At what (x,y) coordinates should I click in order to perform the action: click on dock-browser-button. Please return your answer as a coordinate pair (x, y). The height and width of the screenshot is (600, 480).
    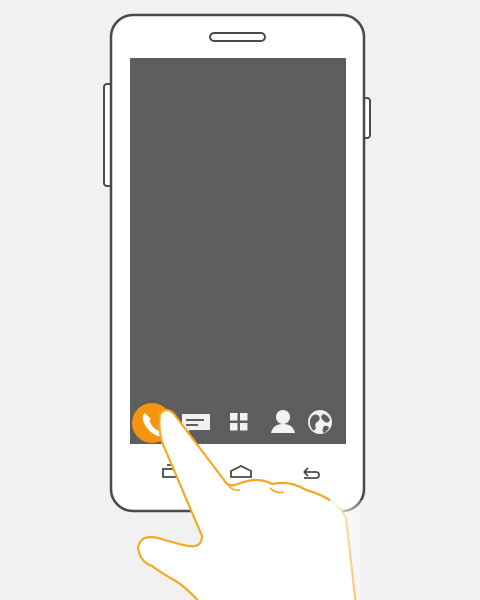
    Looking at the image, I should click on (320, 422).